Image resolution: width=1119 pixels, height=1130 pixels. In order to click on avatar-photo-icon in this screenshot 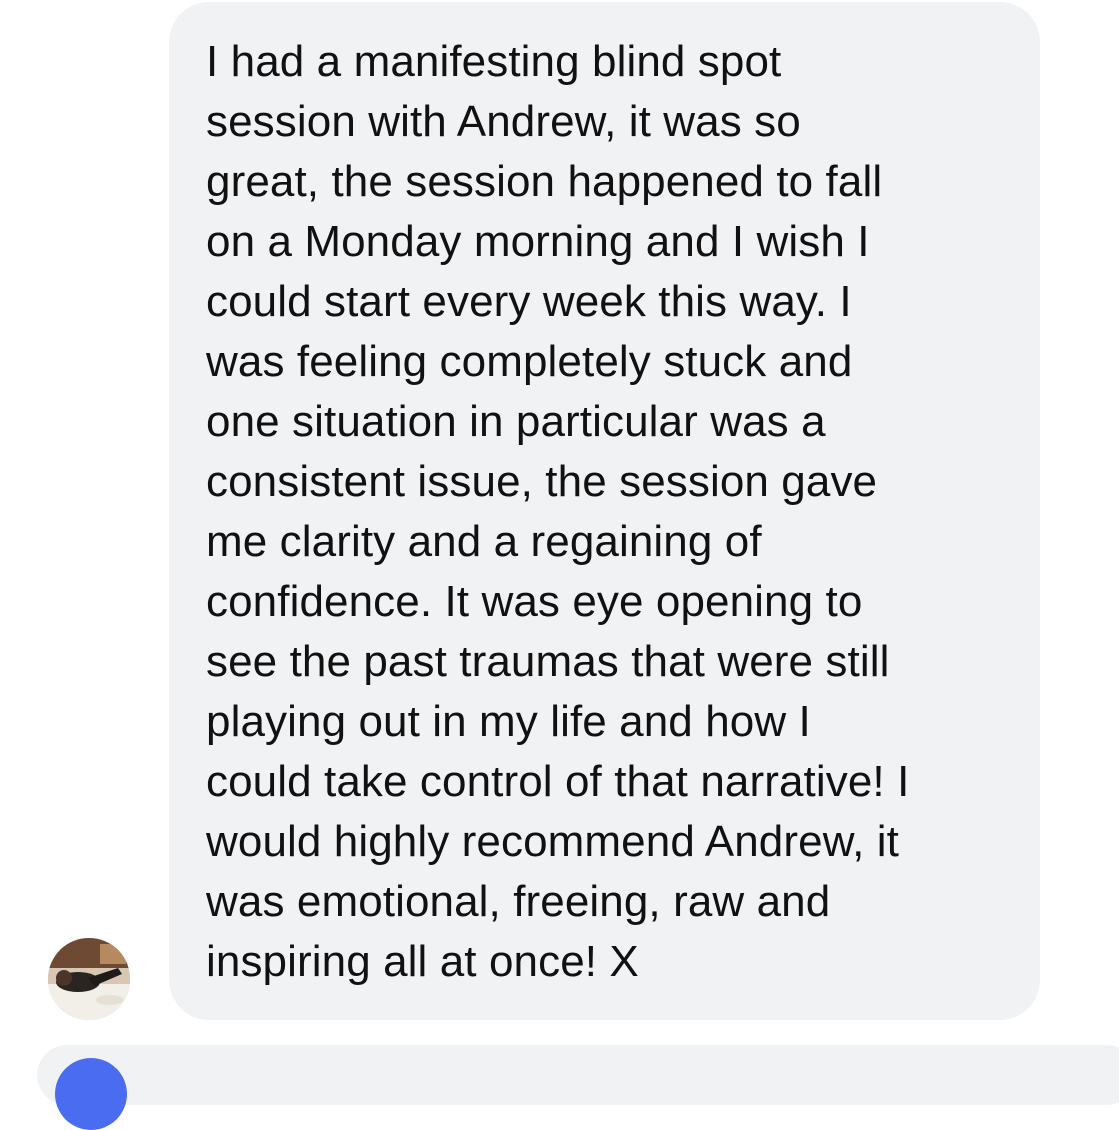, I will do `click(89, 979)`.